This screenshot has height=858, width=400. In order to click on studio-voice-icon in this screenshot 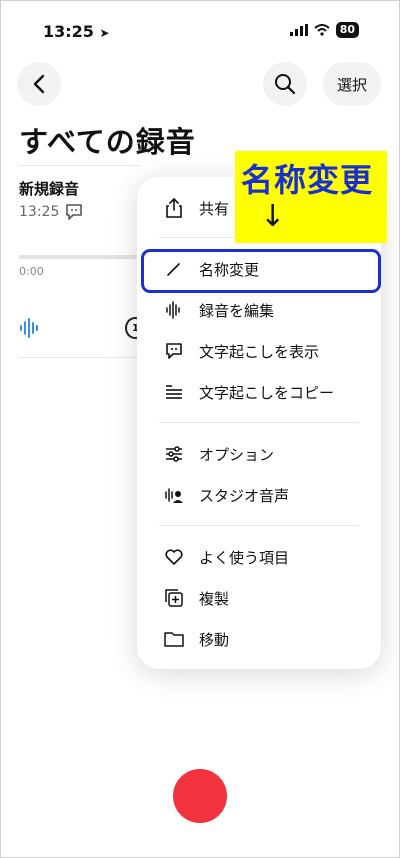, I will do `click(174, 495)`.